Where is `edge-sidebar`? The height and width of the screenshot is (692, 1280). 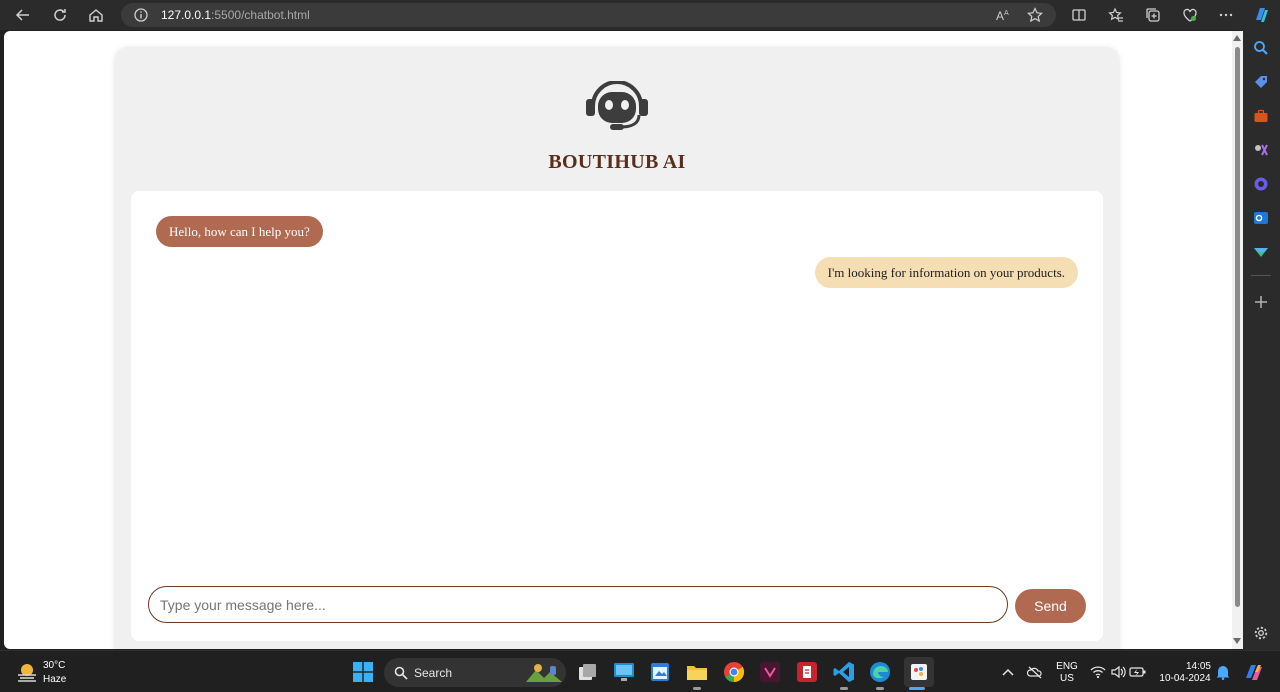
edge-sidebar is located at coordinates (1261, 340).